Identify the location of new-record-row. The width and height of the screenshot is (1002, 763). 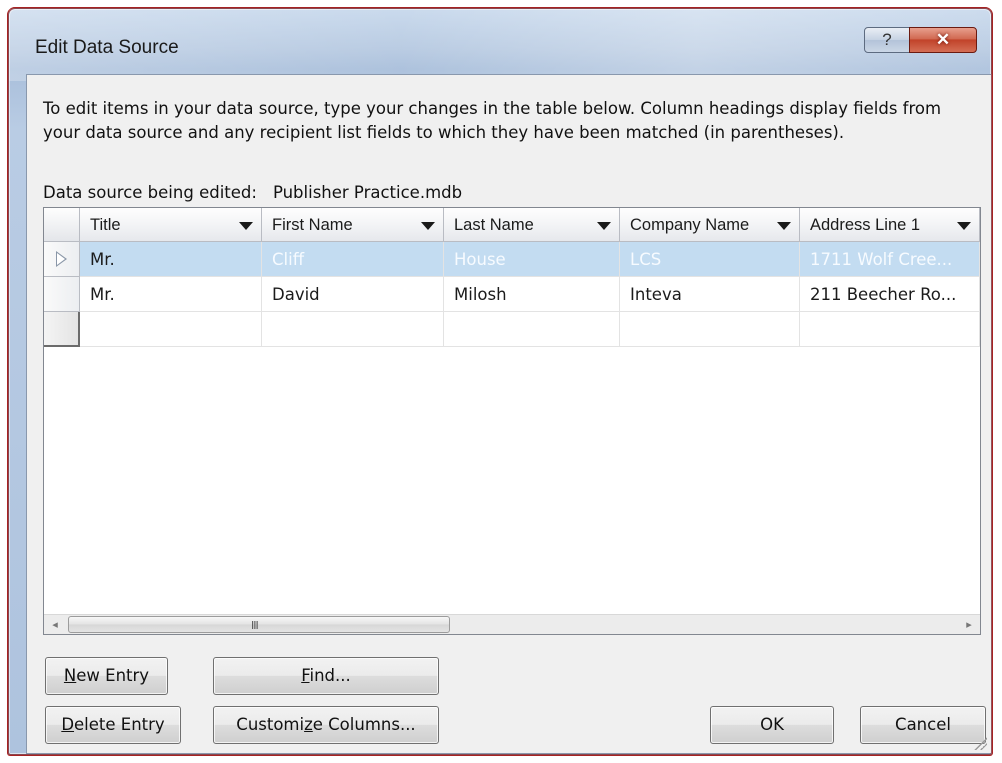
(512, 329).